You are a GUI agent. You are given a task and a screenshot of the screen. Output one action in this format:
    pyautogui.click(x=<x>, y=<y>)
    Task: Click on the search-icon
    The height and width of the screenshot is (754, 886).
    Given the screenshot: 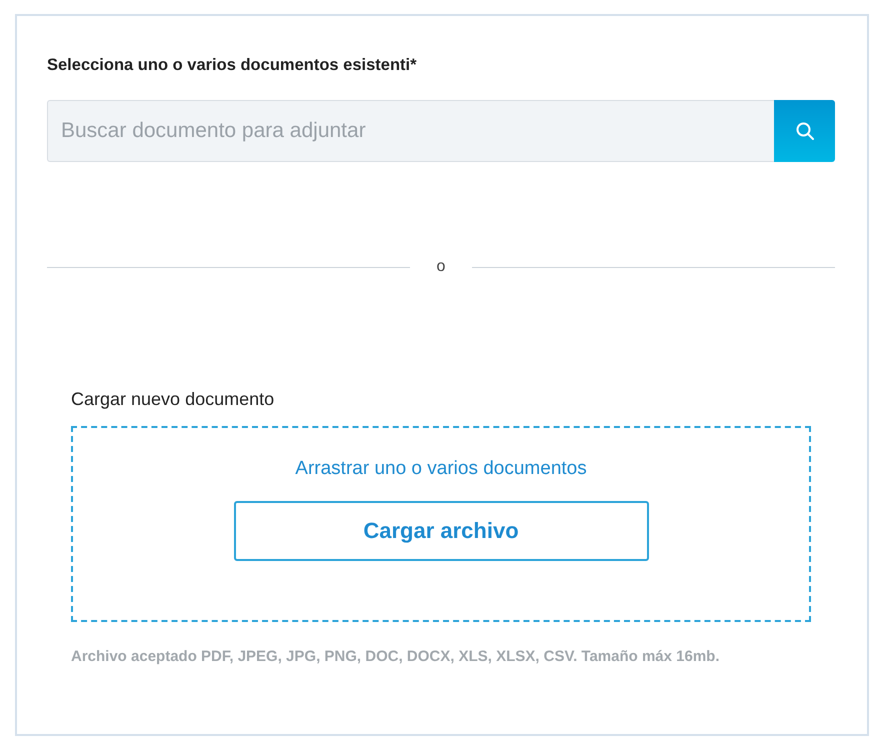 What is the action you would take?
    pyautogui.click(x=804, y=131)
    